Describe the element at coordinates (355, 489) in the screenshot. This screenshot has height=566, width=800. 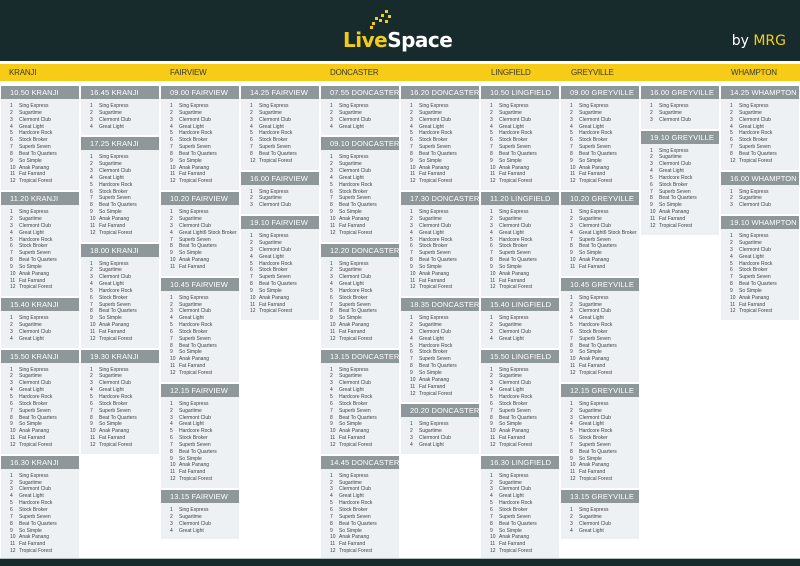
I see `runner-name: Clermont Club` at that location.